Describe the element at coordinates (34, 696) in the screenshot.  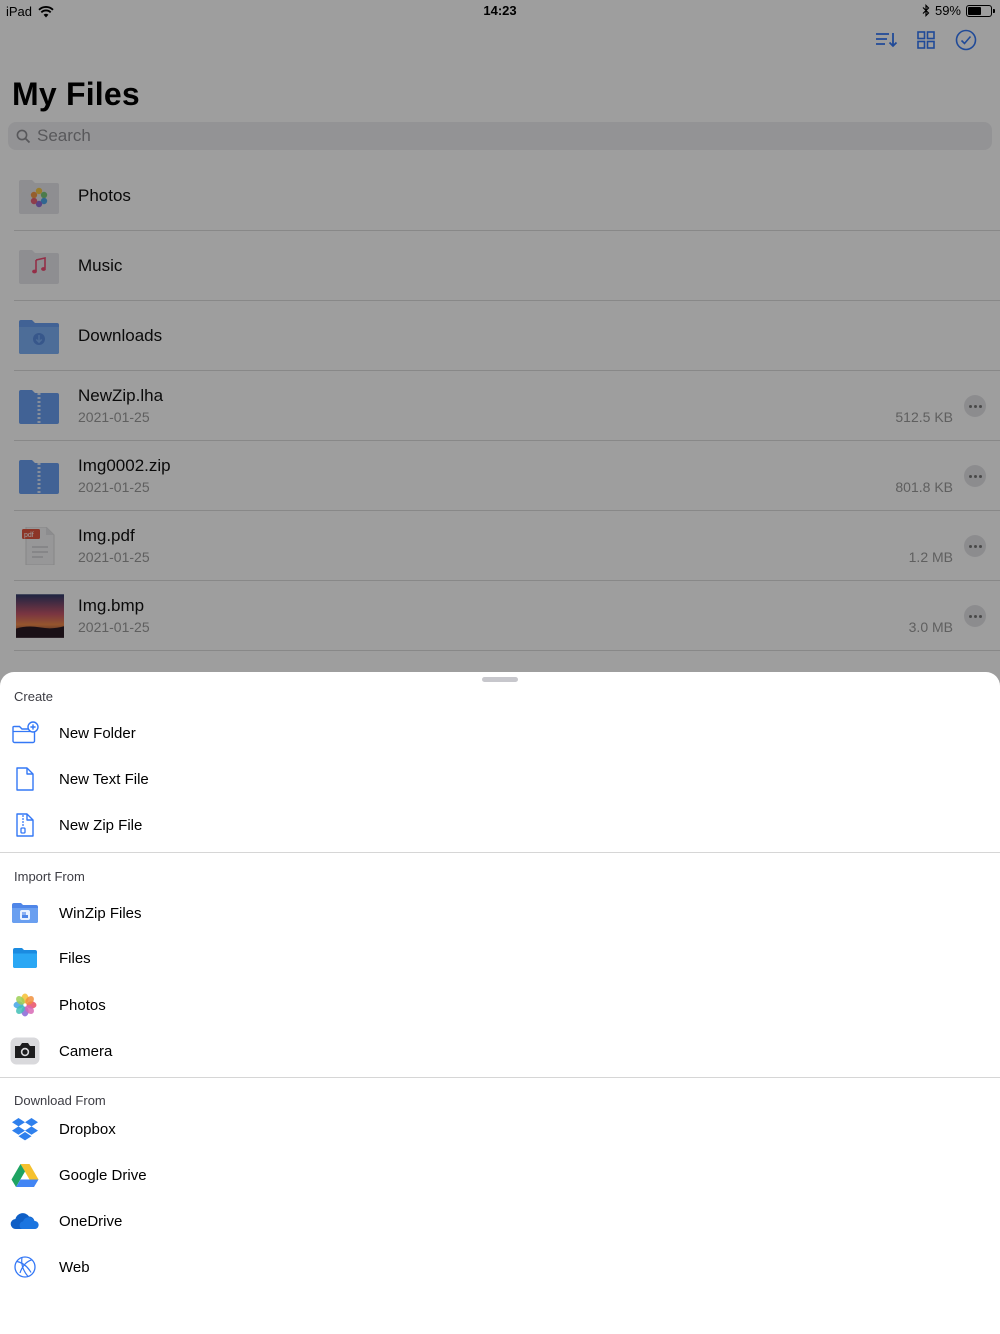
I see `section-title-create: Create` at that location.